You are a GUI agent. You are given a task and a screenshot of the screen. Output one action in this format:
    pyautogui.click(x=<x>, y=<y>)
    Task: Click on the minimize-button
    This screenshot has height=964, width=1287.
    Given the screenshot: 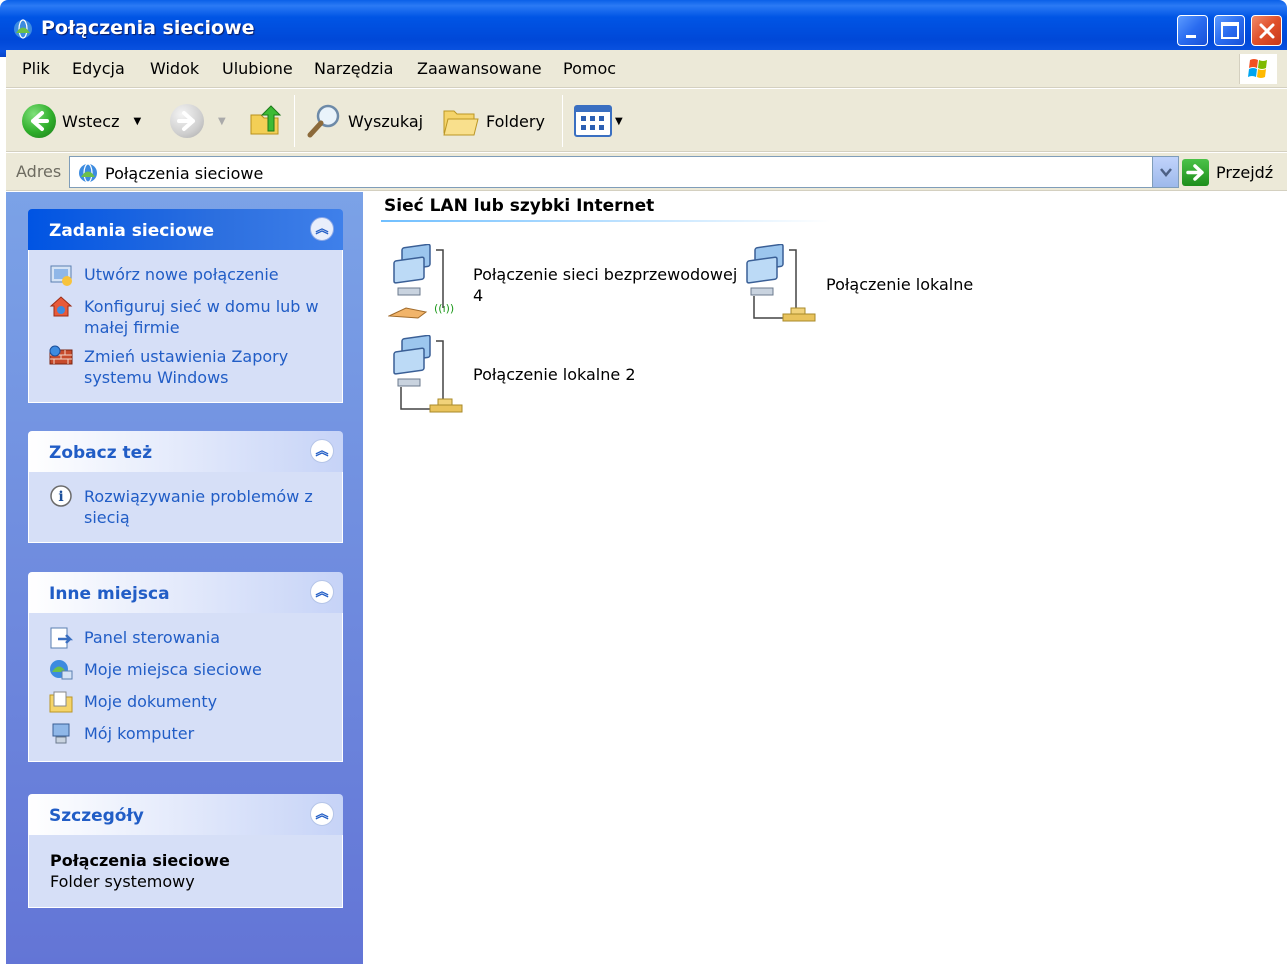 What is the action you would take?
    pyautogui.click(x=1192, y=30)
    